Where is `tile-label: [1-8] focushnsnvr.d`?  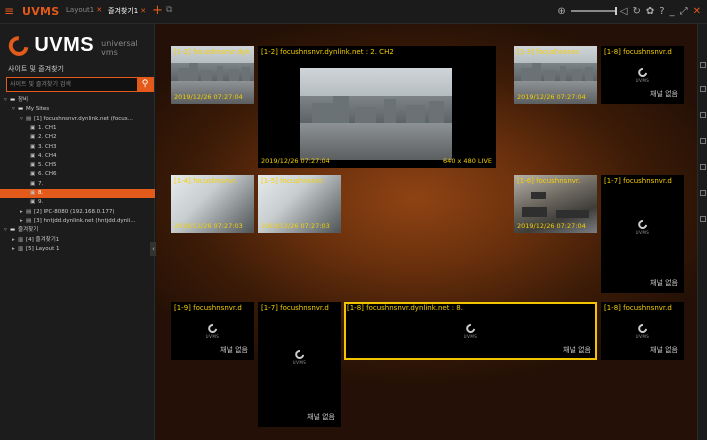 tile-label: [1-8] focushnsnvr.d is located at coordinates (638, 52).